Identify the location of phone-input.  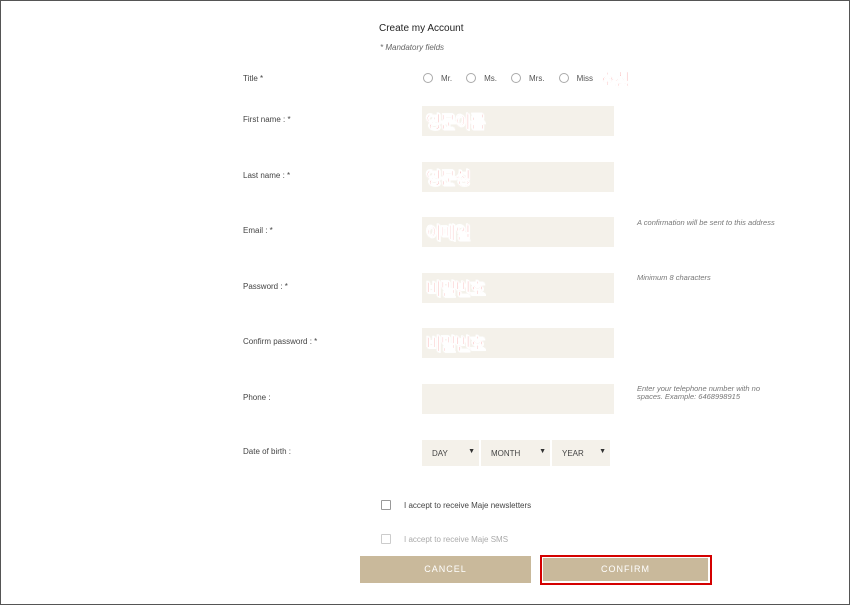
(518, 399).